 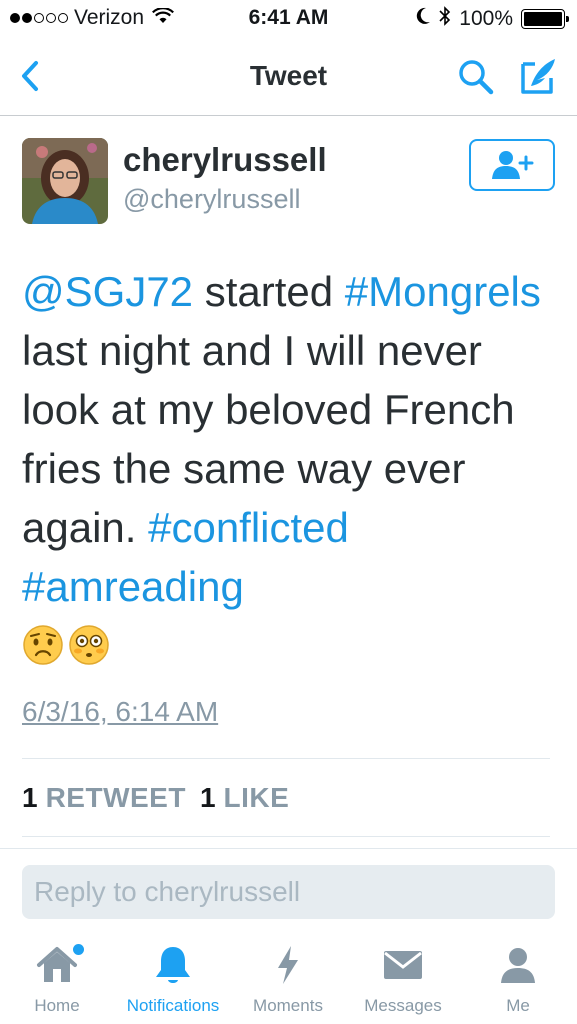 What do you see at coordinates (256, 797) in the screenshot?
I see `like-label: LIKE` at bounding box center [256, 797].